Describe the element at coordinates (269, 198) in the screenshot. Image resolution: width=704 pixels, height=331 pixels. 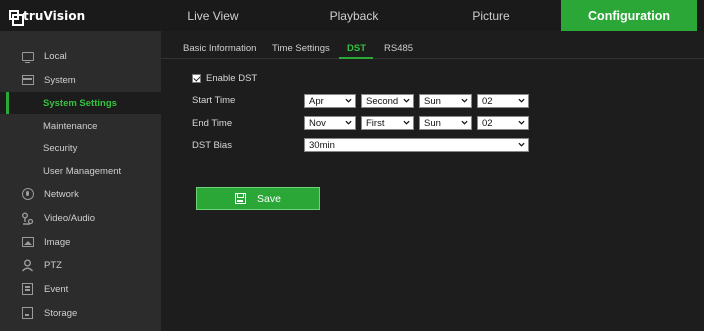
I see `save-button-label: Save` at that location.